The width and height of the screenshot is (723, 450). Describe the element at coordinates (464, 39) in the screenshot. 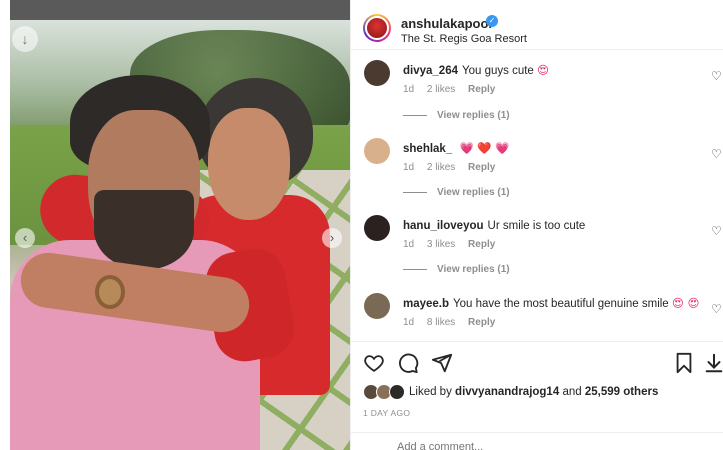

I see `post-location: The St. Regis Goa Resort` at that location.